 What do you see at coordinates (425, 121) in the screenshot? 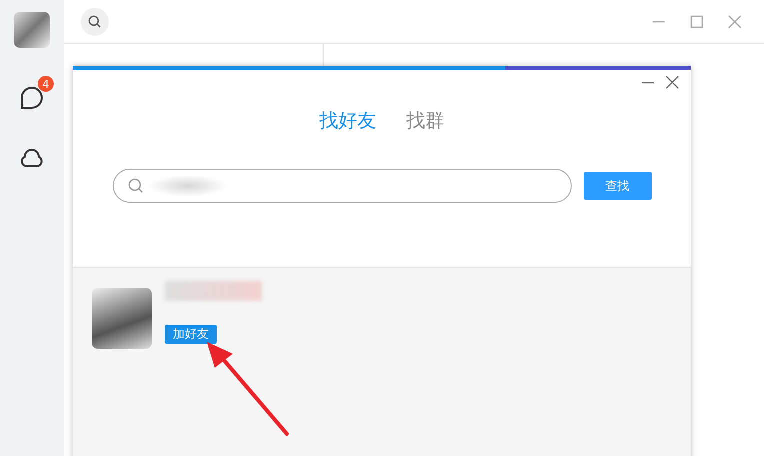
I see `dialog-tab: 找群` at bounding box center [425, 121].